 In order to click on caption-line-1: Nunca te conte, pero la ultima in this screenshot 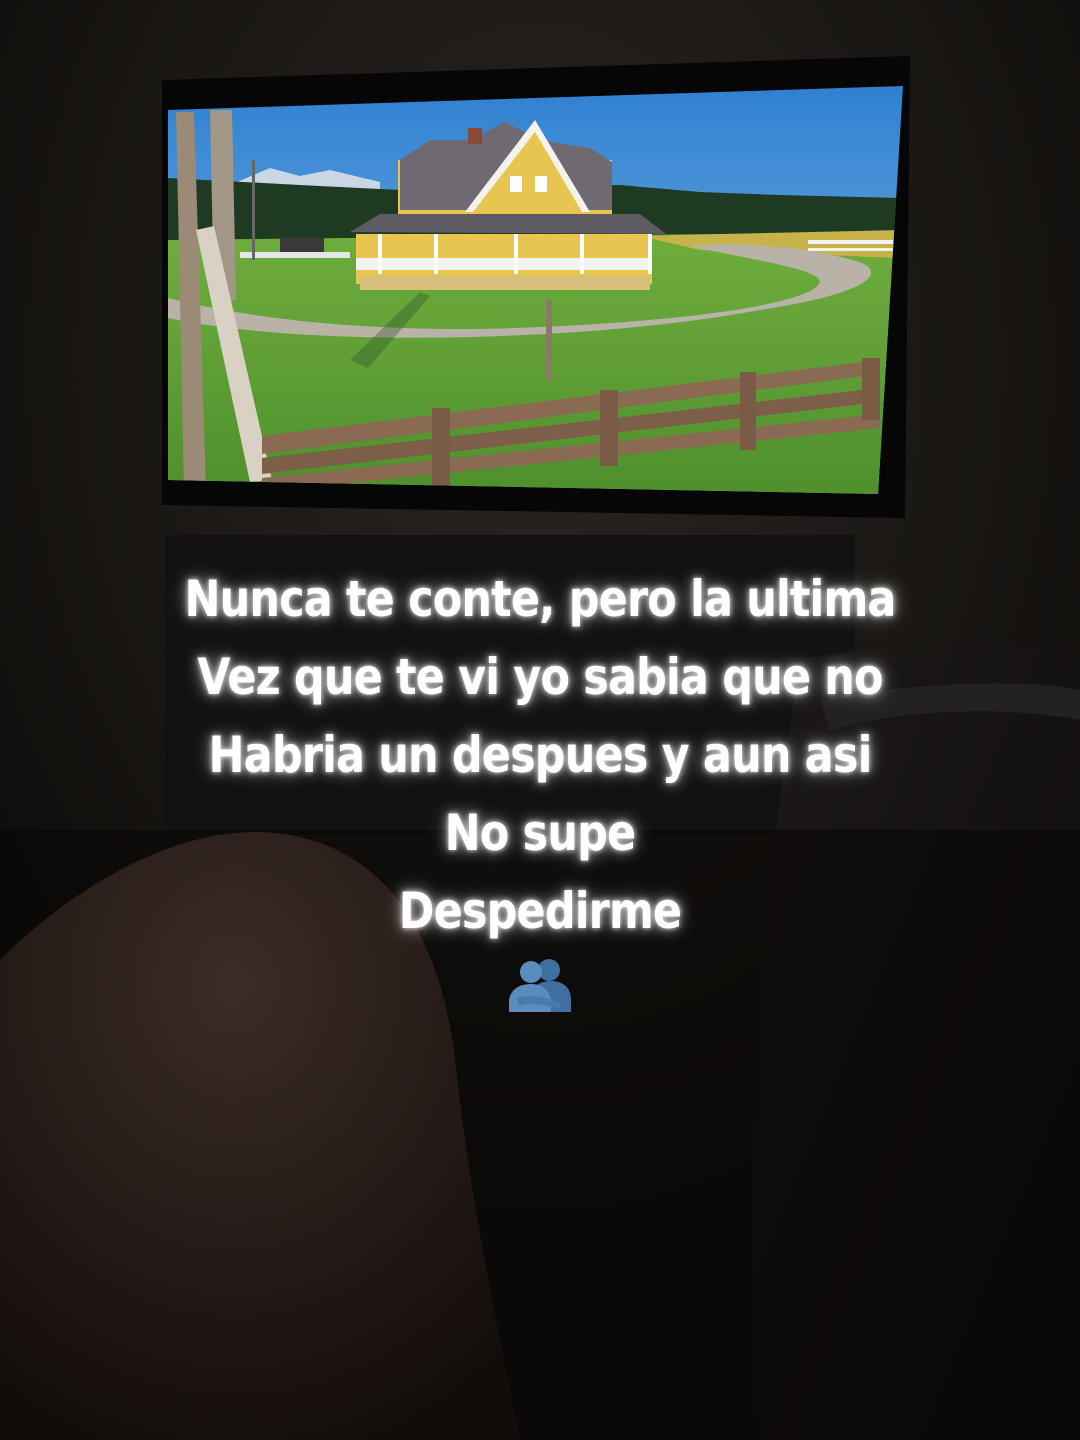, I will do `click(540, 599)`.